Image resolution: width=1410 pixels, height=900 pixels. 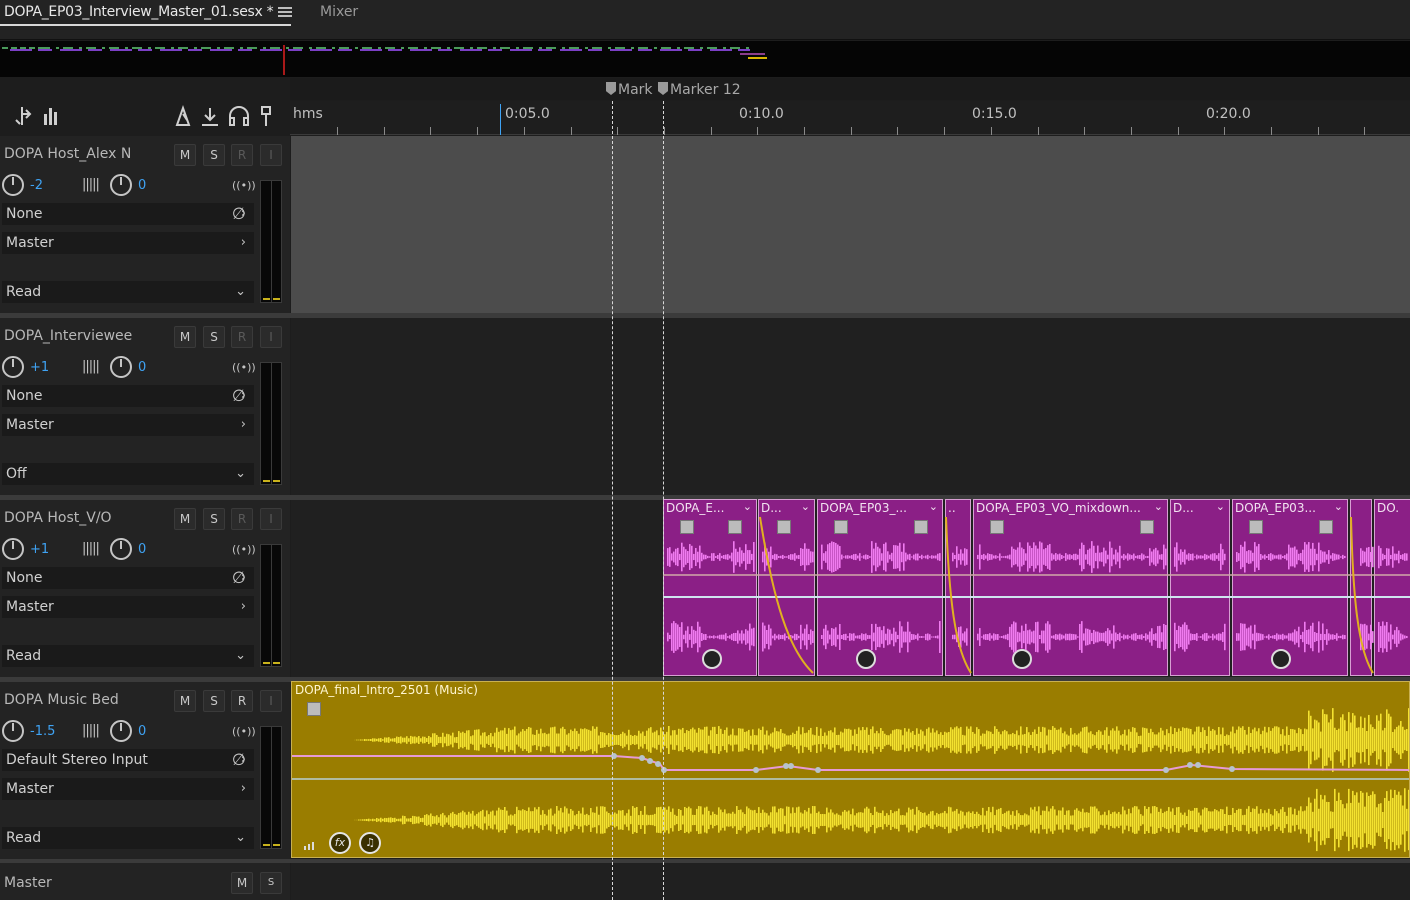 I want to click on level-meter, so click(x=271, y=605).